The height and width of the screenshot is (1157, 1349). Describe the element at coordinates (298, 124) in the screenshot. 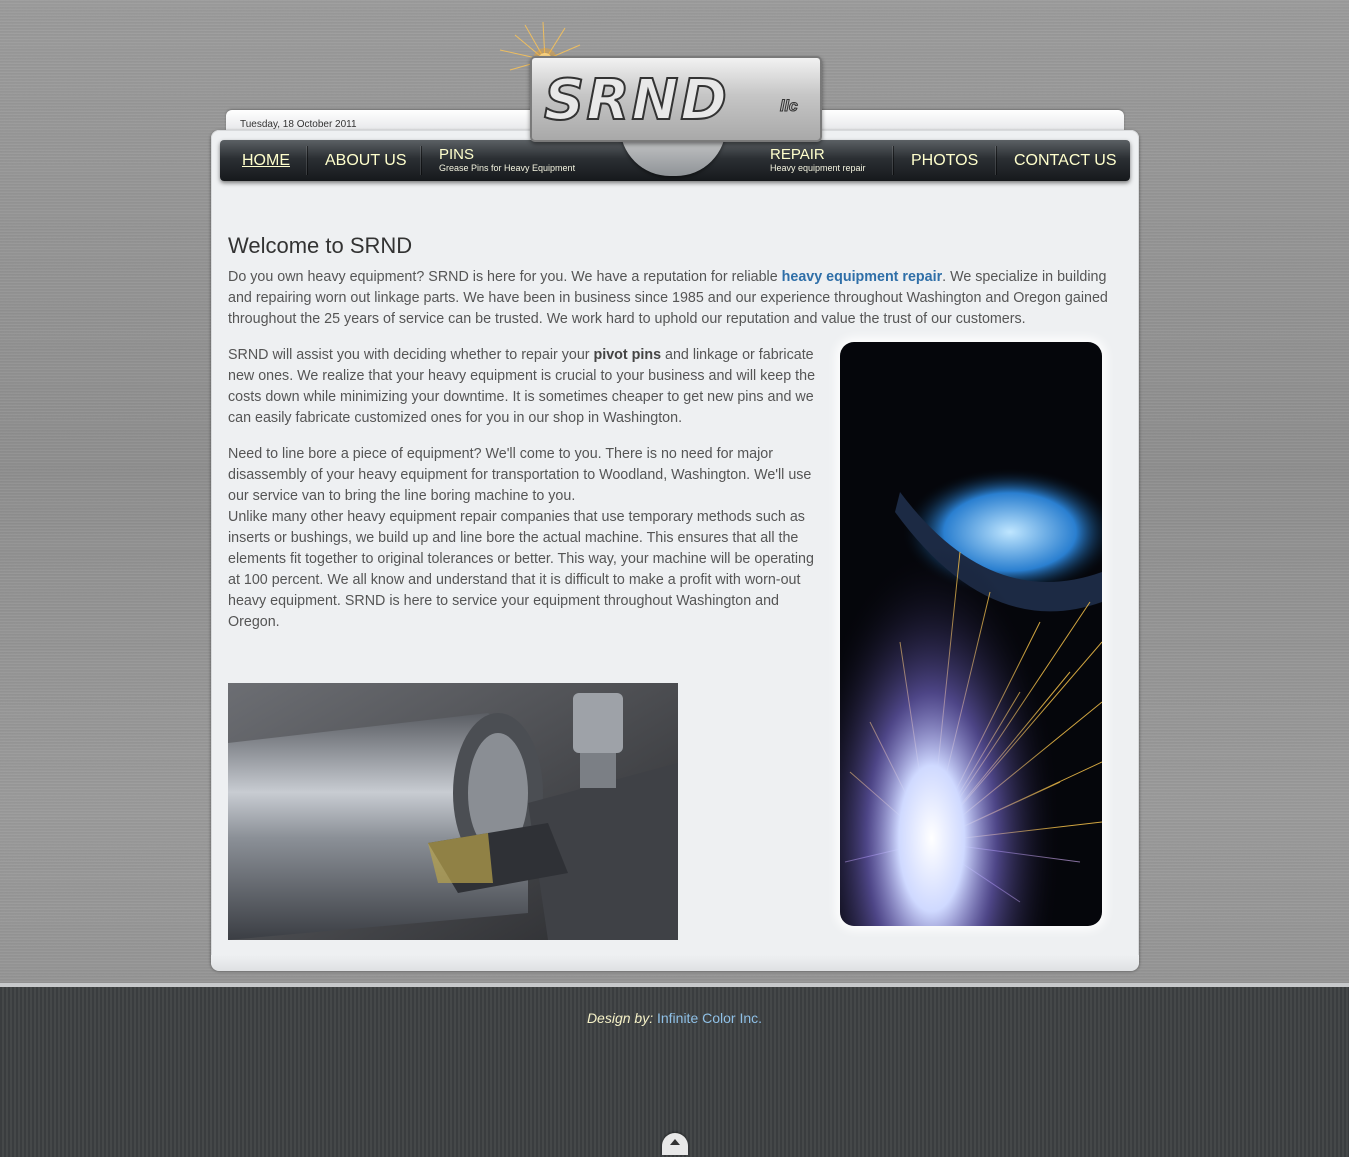

I see `current-date: Tuesday, 18 October 2011` at that location.